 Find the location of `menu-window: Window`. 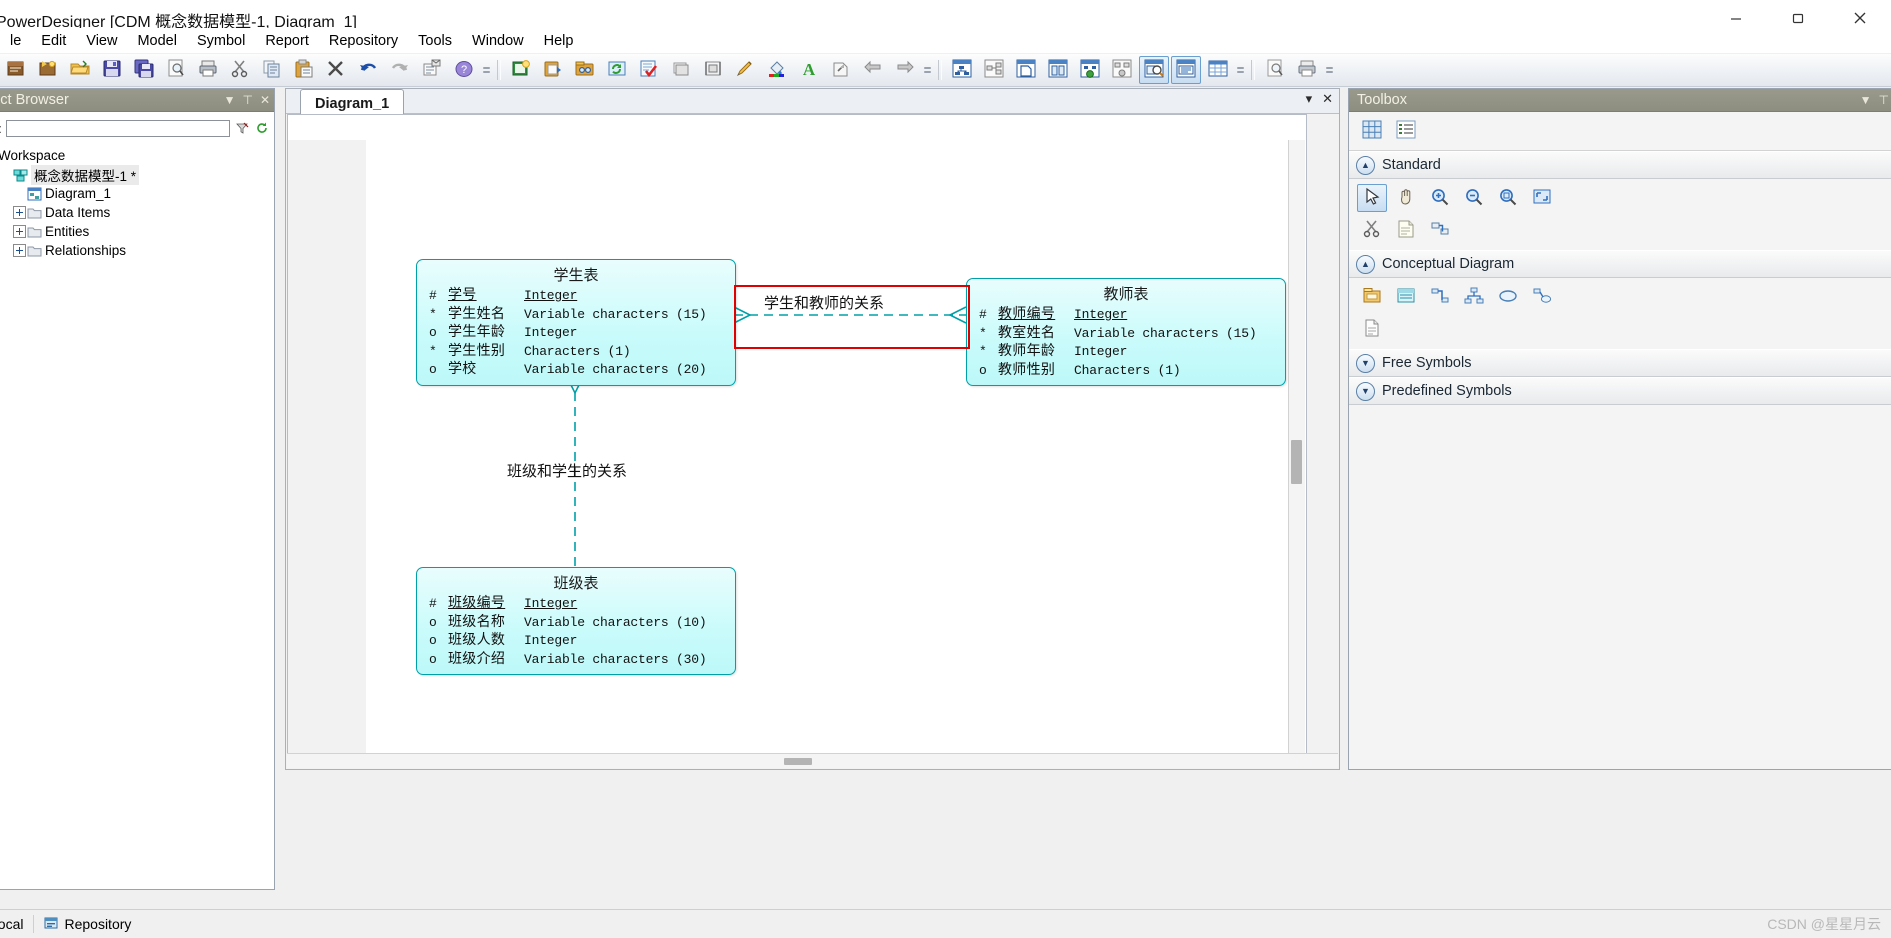

menu-window: Window is located at coordinates (498, 41).